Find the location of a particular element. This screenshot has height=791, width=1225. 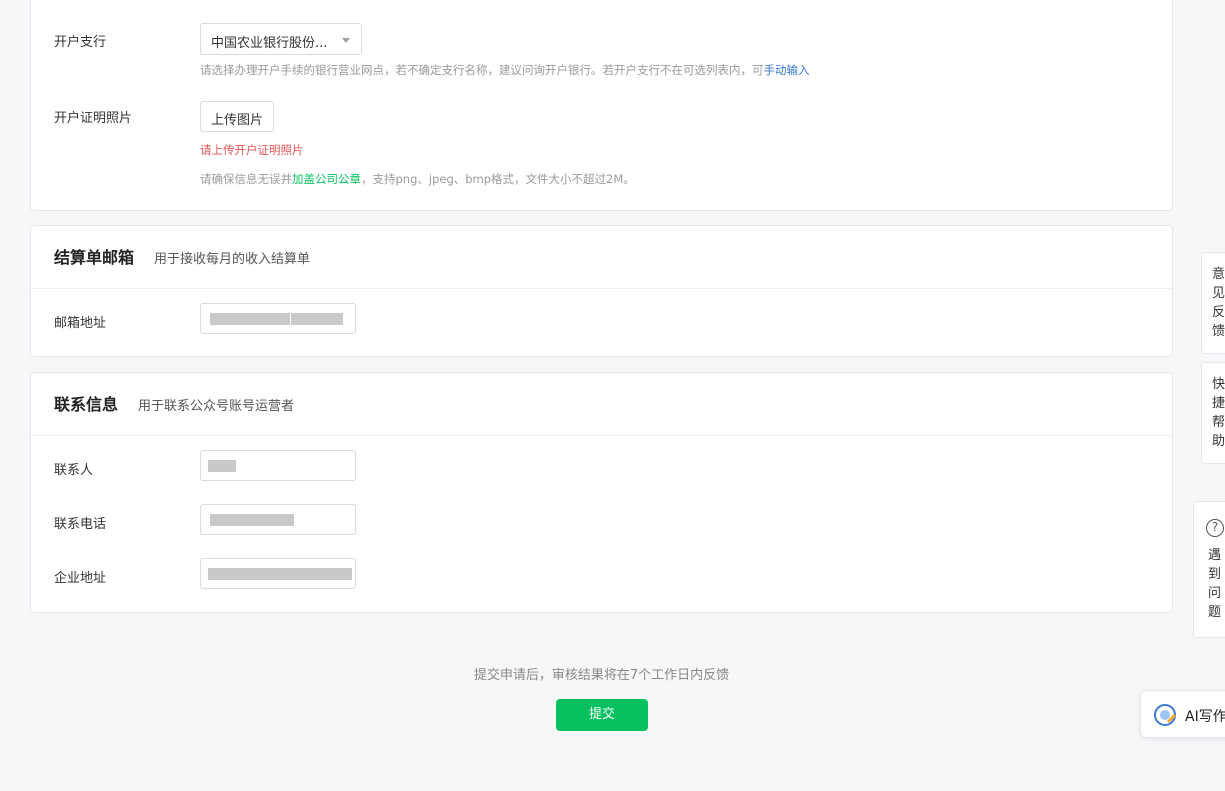

upload-error-text: 请上传开户证明照片 is located at coordinates (252, 150).